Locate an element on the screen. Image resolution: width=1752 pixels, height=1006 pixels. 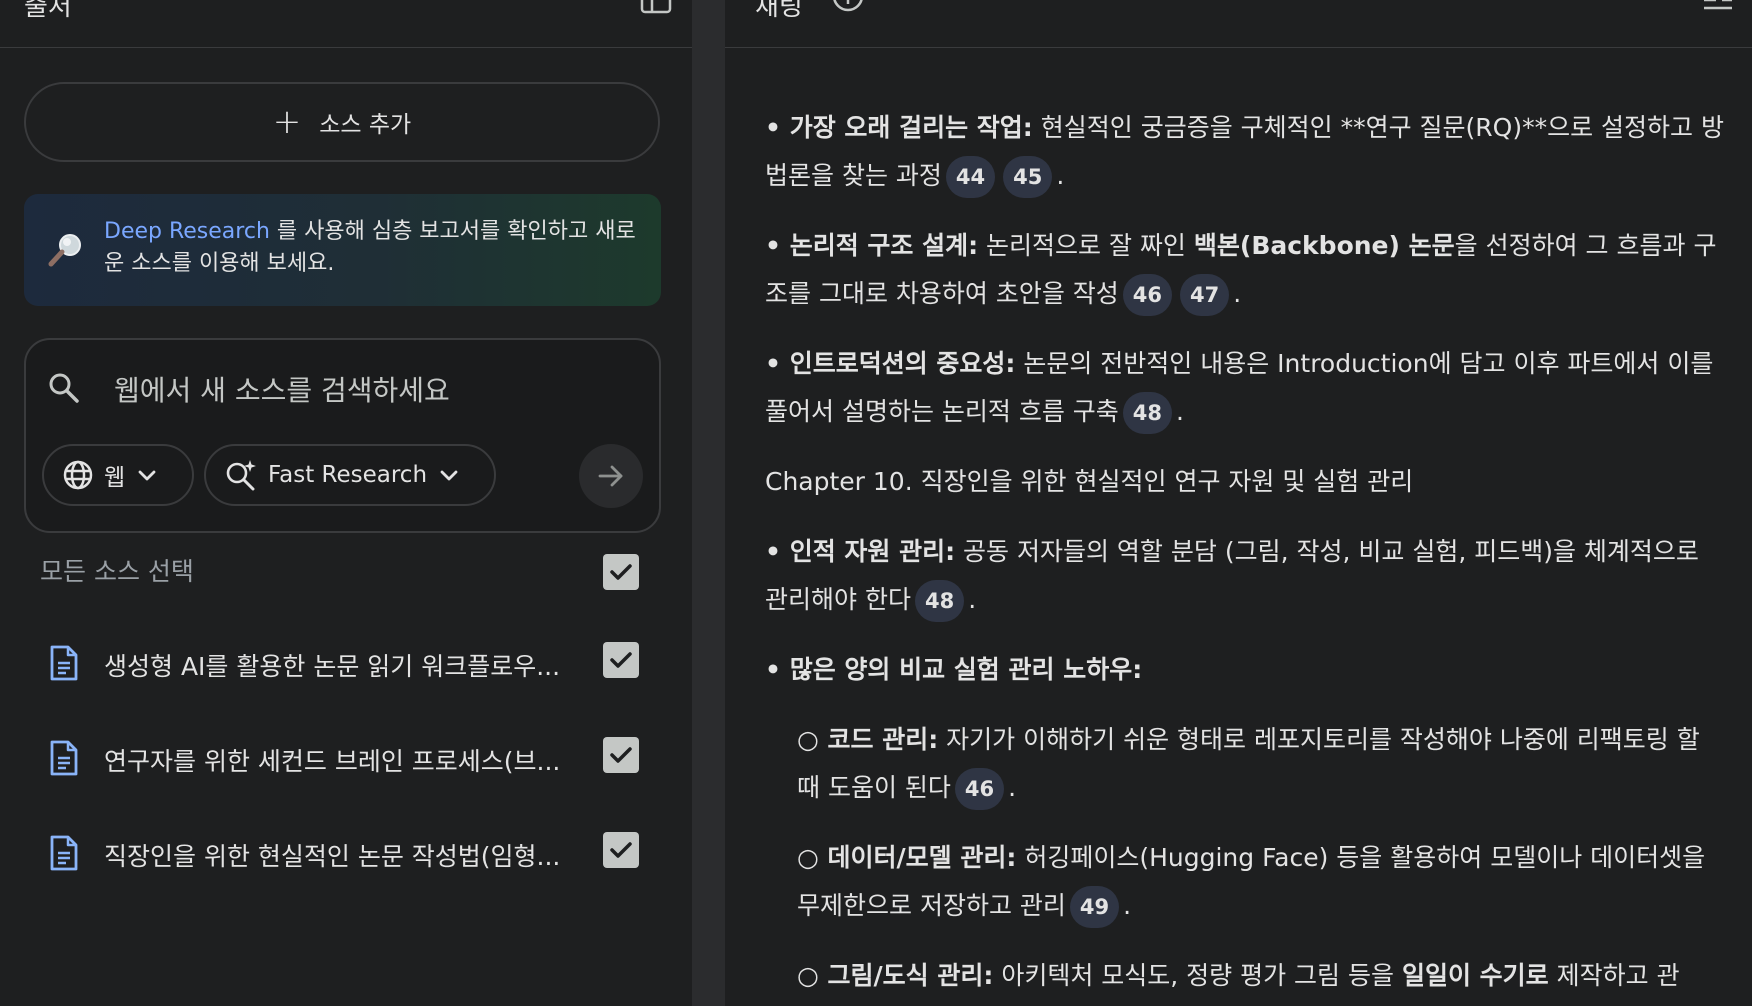
web-scope-dropdown: 웹 is located at coordinates (118, 475).